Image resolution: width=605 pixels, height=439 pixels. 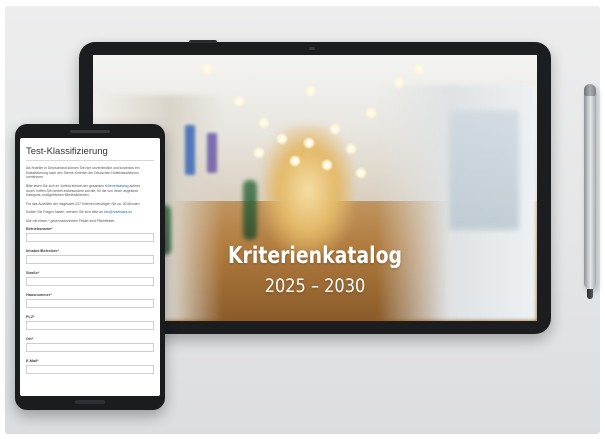 I want to click on field-label-betriebsname: Betriebsname*, so click(x=39, y=229).